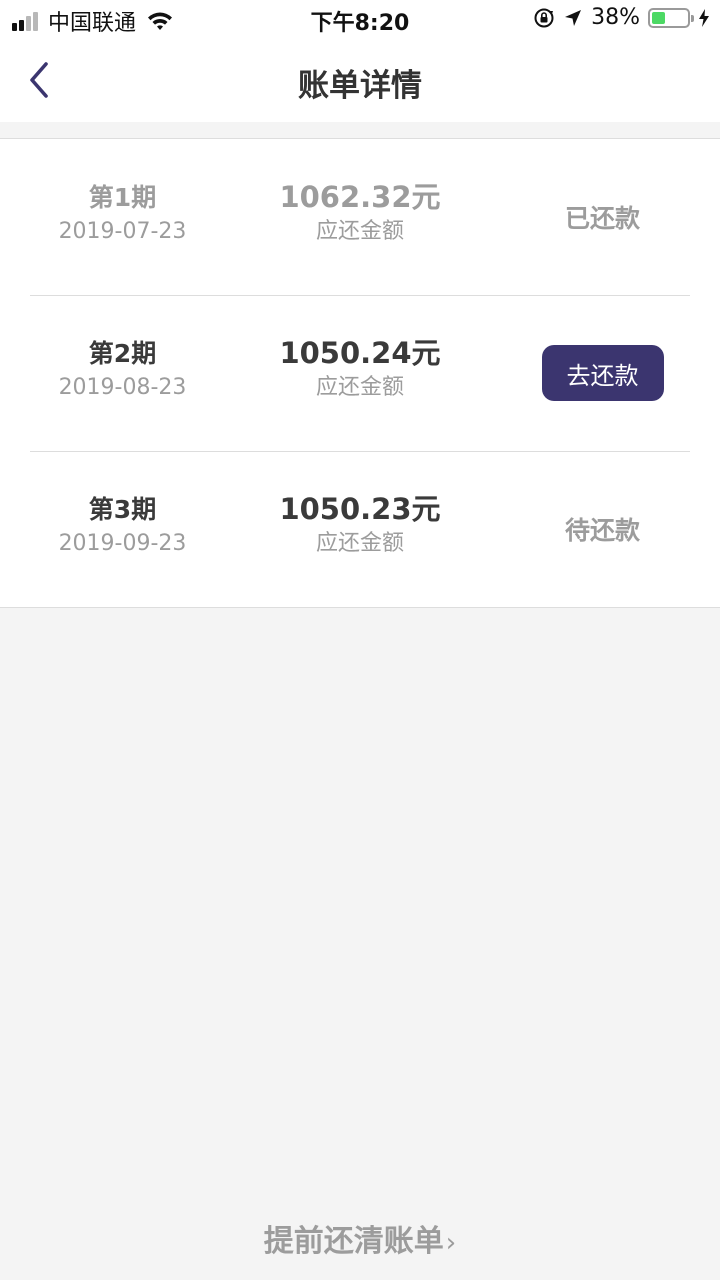 Image resolution: width=720 pixels, height=1280 pixels. I want to click on period-label: 第2期, so click(122, 353).